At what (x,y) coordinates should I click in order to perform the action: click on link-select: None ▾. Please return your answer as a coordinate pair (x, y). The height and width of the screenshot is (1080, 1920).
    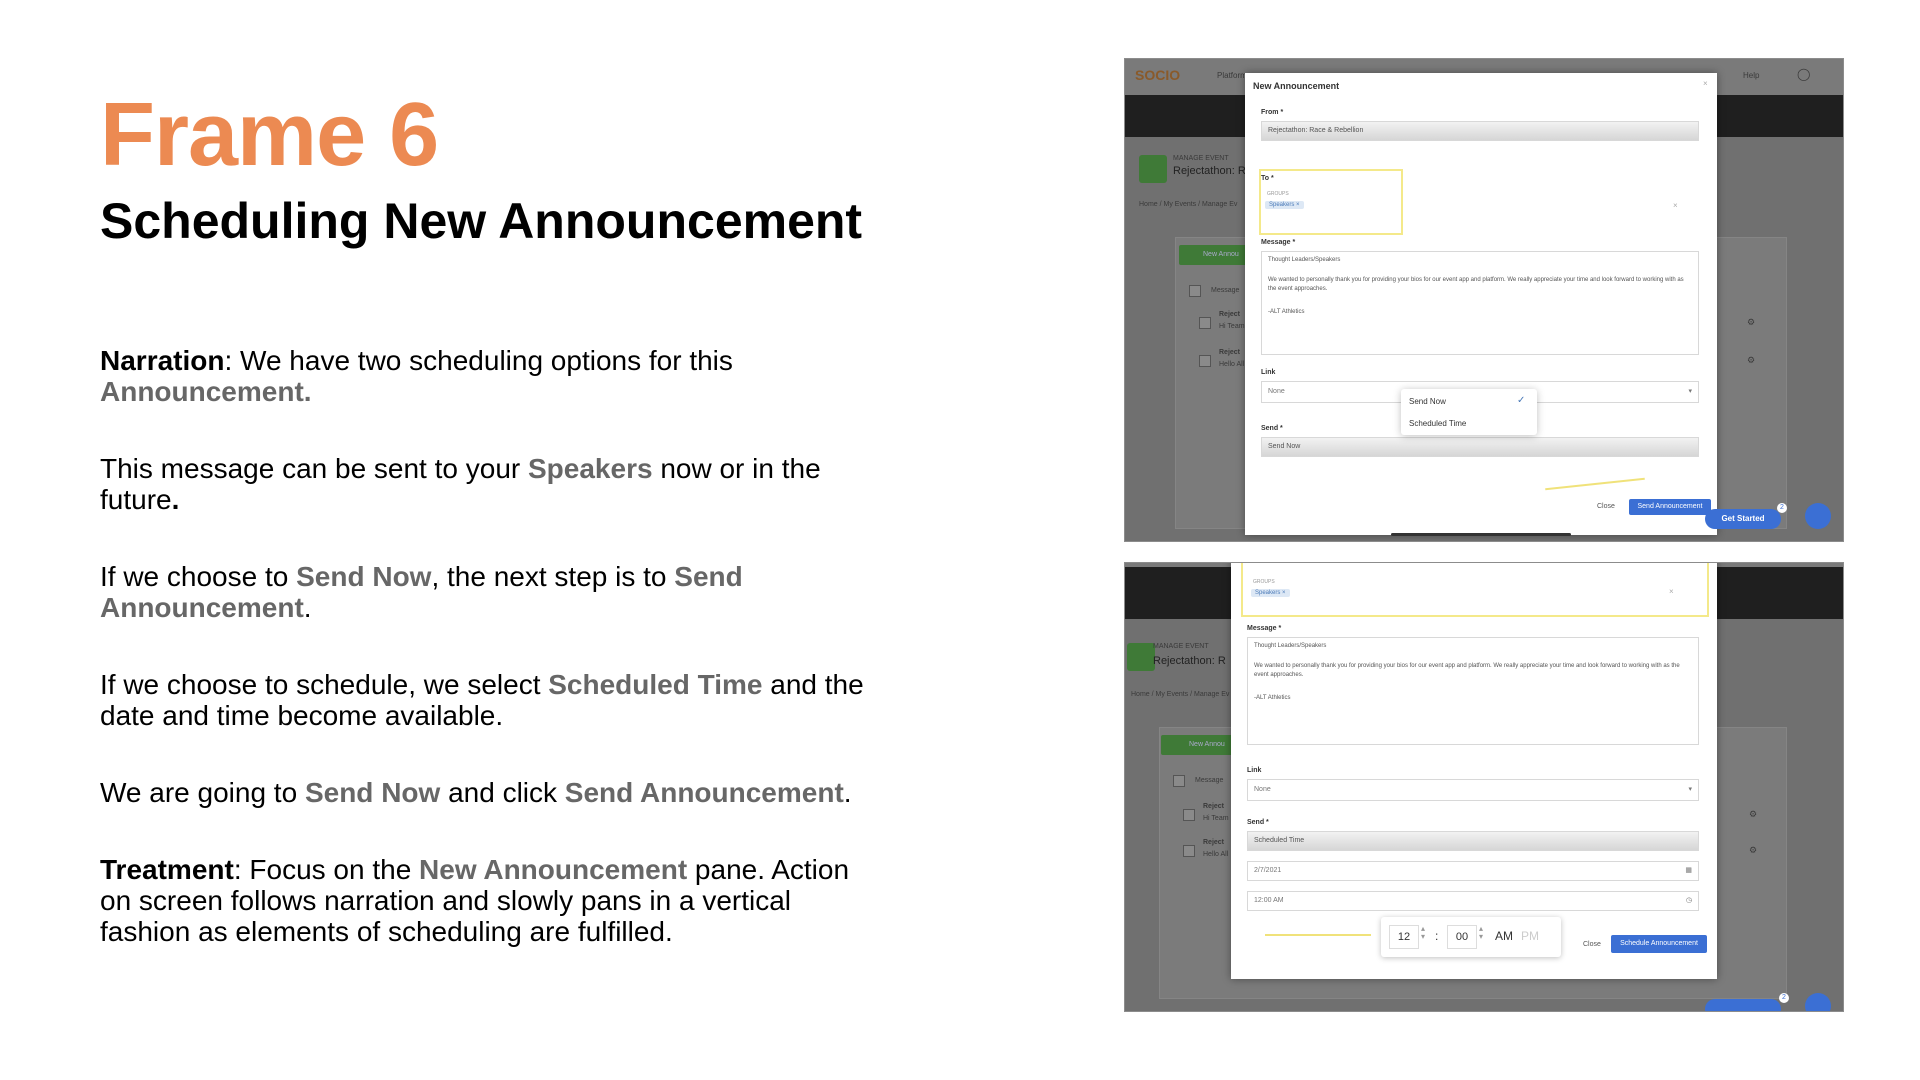
    Looking at the image, I should click on (1473, 790).